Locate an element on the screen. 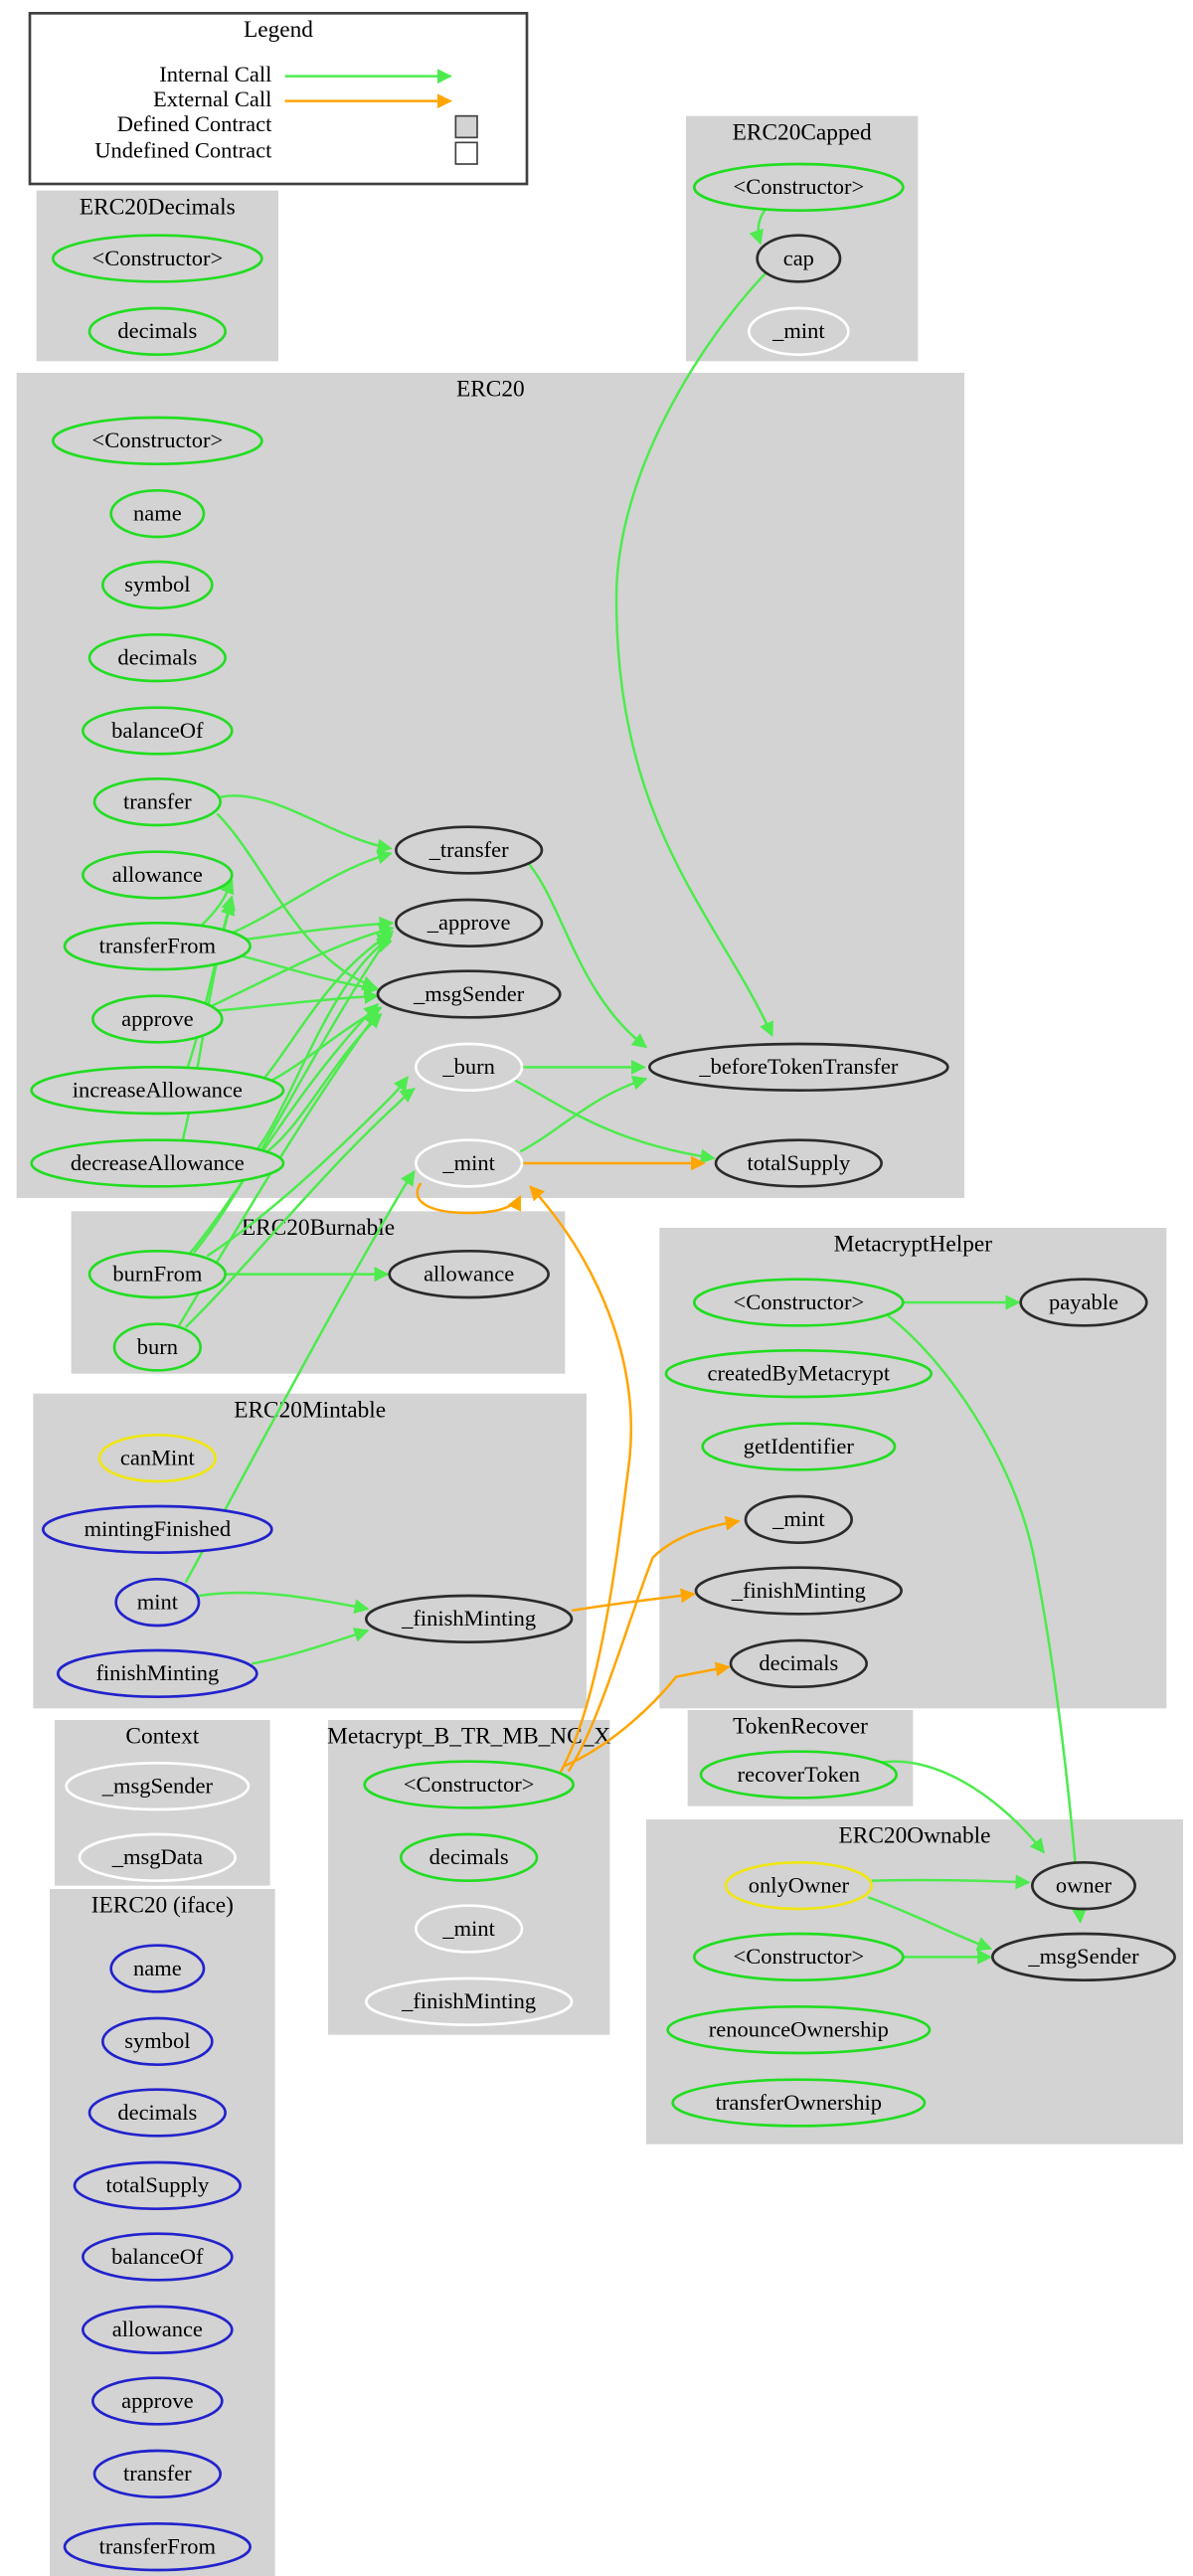  cluster-label-erc20decimals: ERC20Decimals is located at coordinates (158, 207).